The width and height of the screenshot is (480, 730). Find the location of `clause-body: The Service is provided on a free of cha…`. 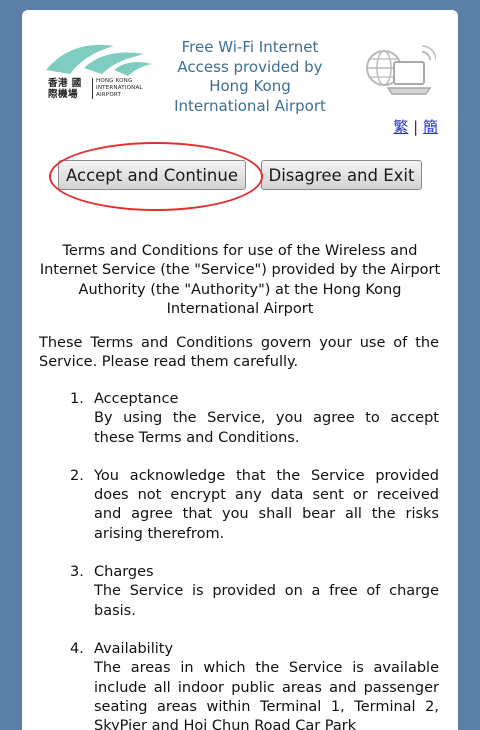

clause-body: The Service is provided on a free of cha… is located at coordinates (266, 601).